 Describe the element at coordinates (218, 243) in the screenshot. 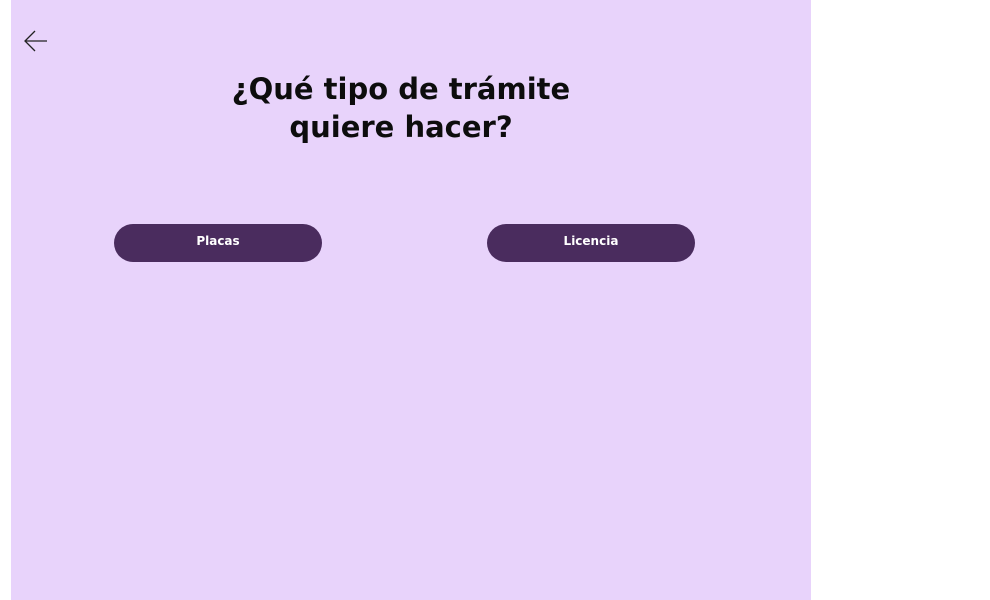

I see `placas-button: Placas` at that location.